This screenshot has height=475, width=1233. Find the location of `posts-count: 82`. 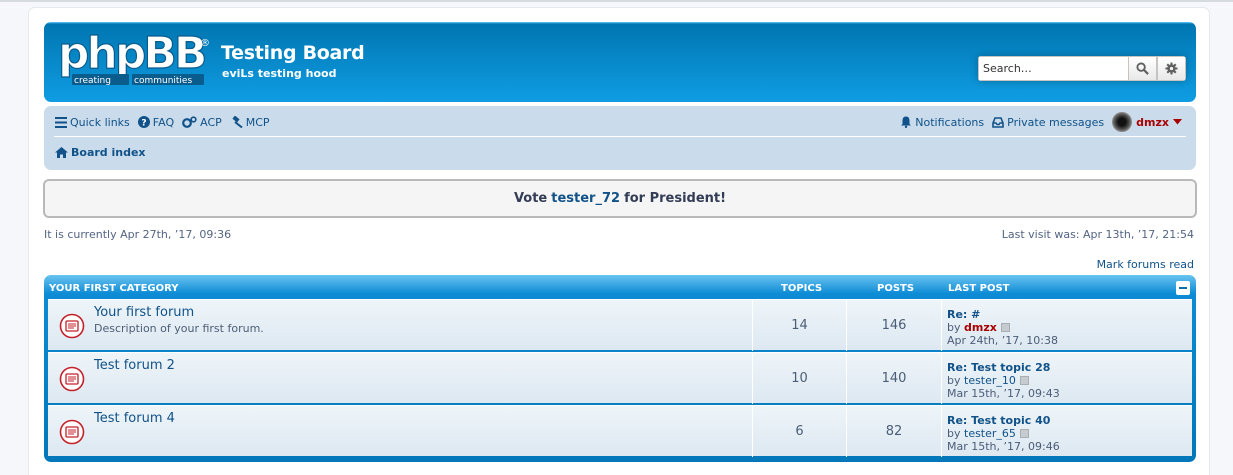

posts-count: 82 is located at coordinates (894, 431).